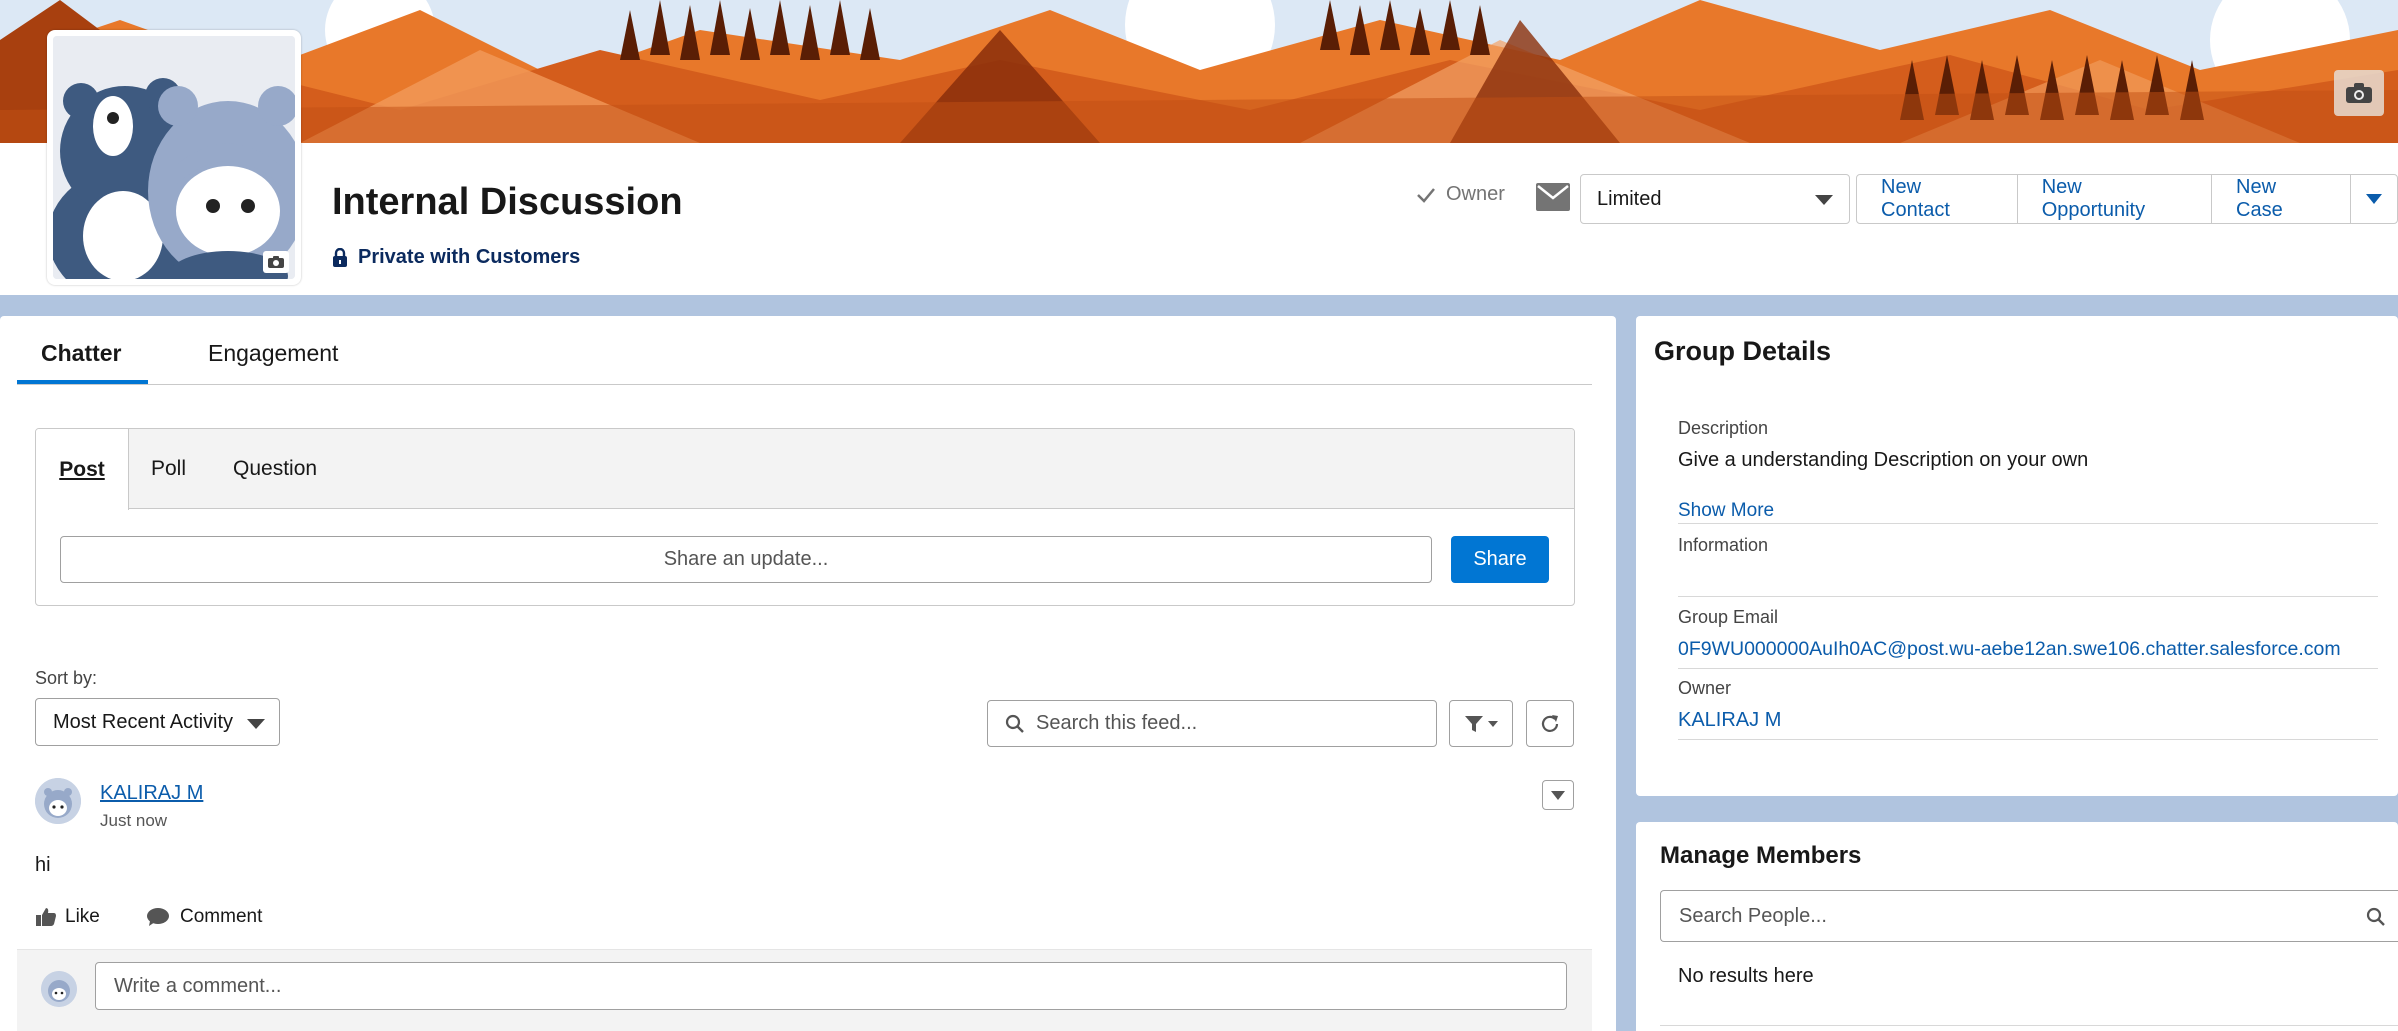 This screenshot has height=1031, width=2398. Describe the element at coordinates (1553, 199) in the screenshot. I see `email-icon` at that location.